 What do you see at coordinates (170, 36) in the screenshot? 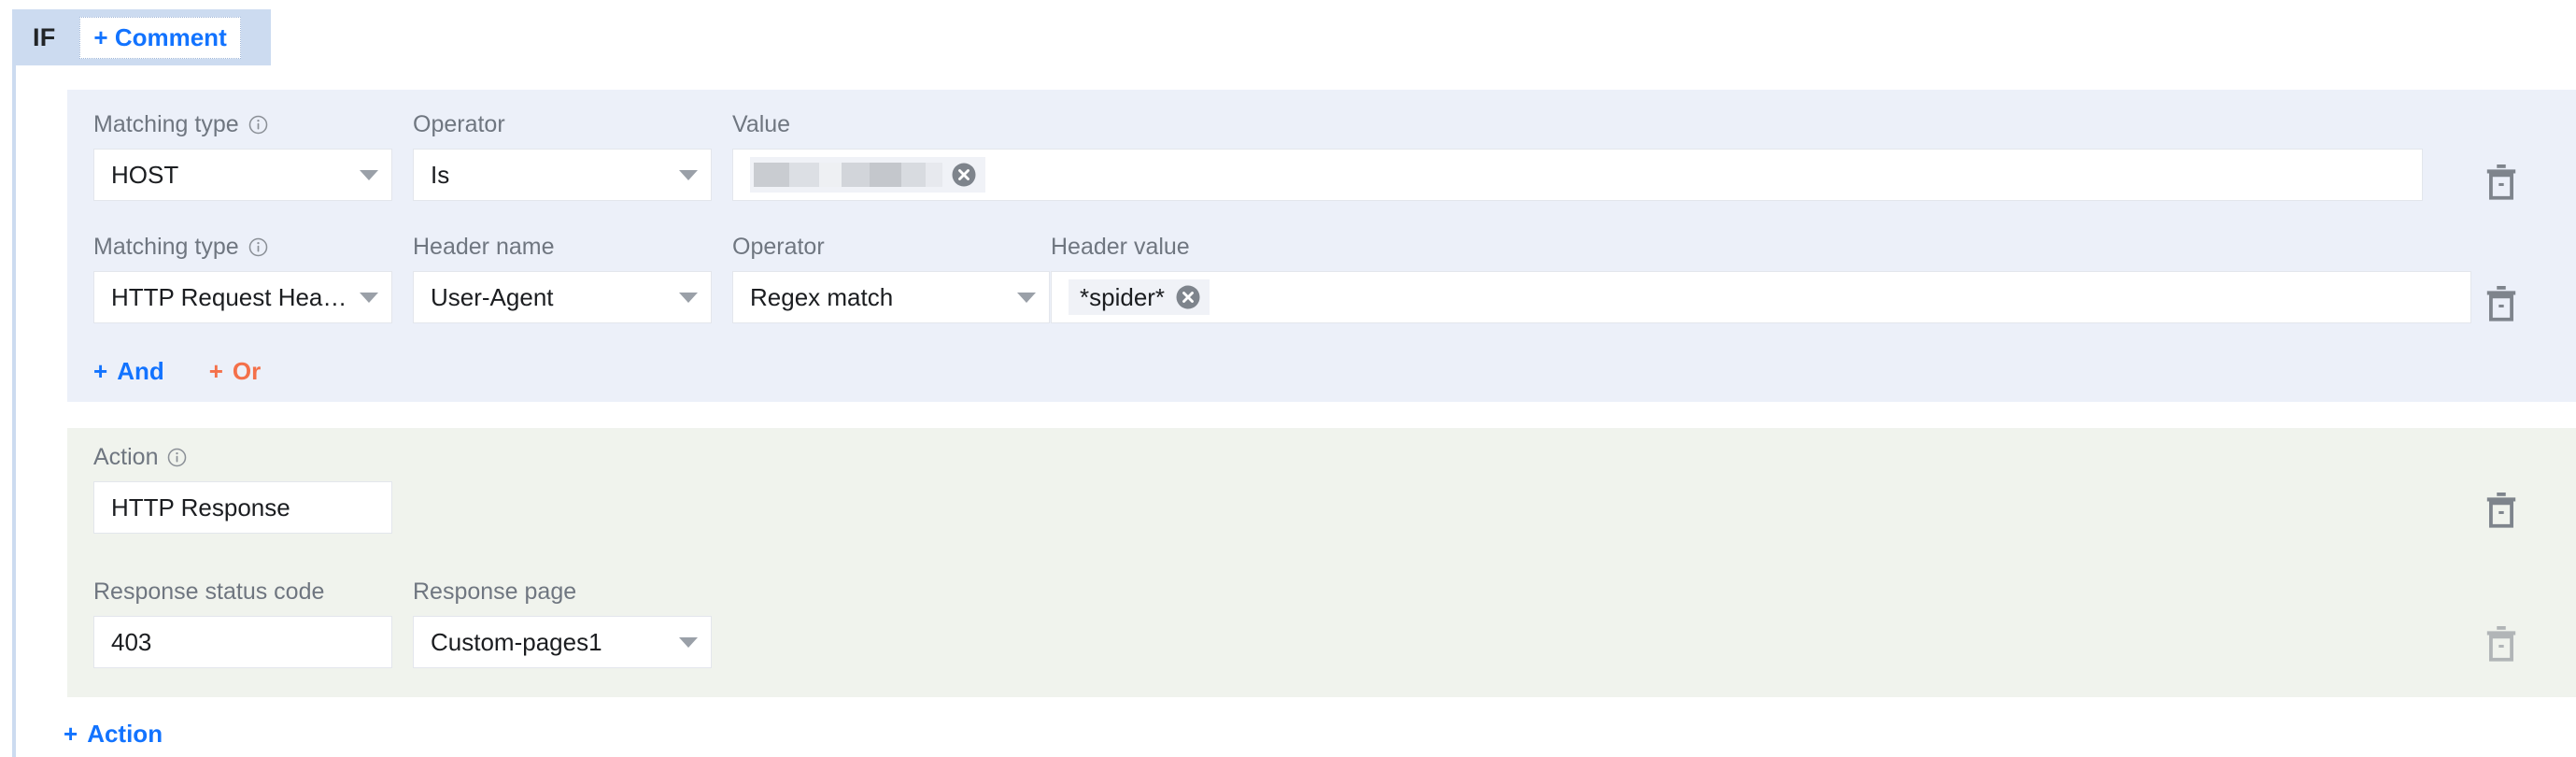
I see `add-comment-label: Comment` at bounding box center [170, 36].